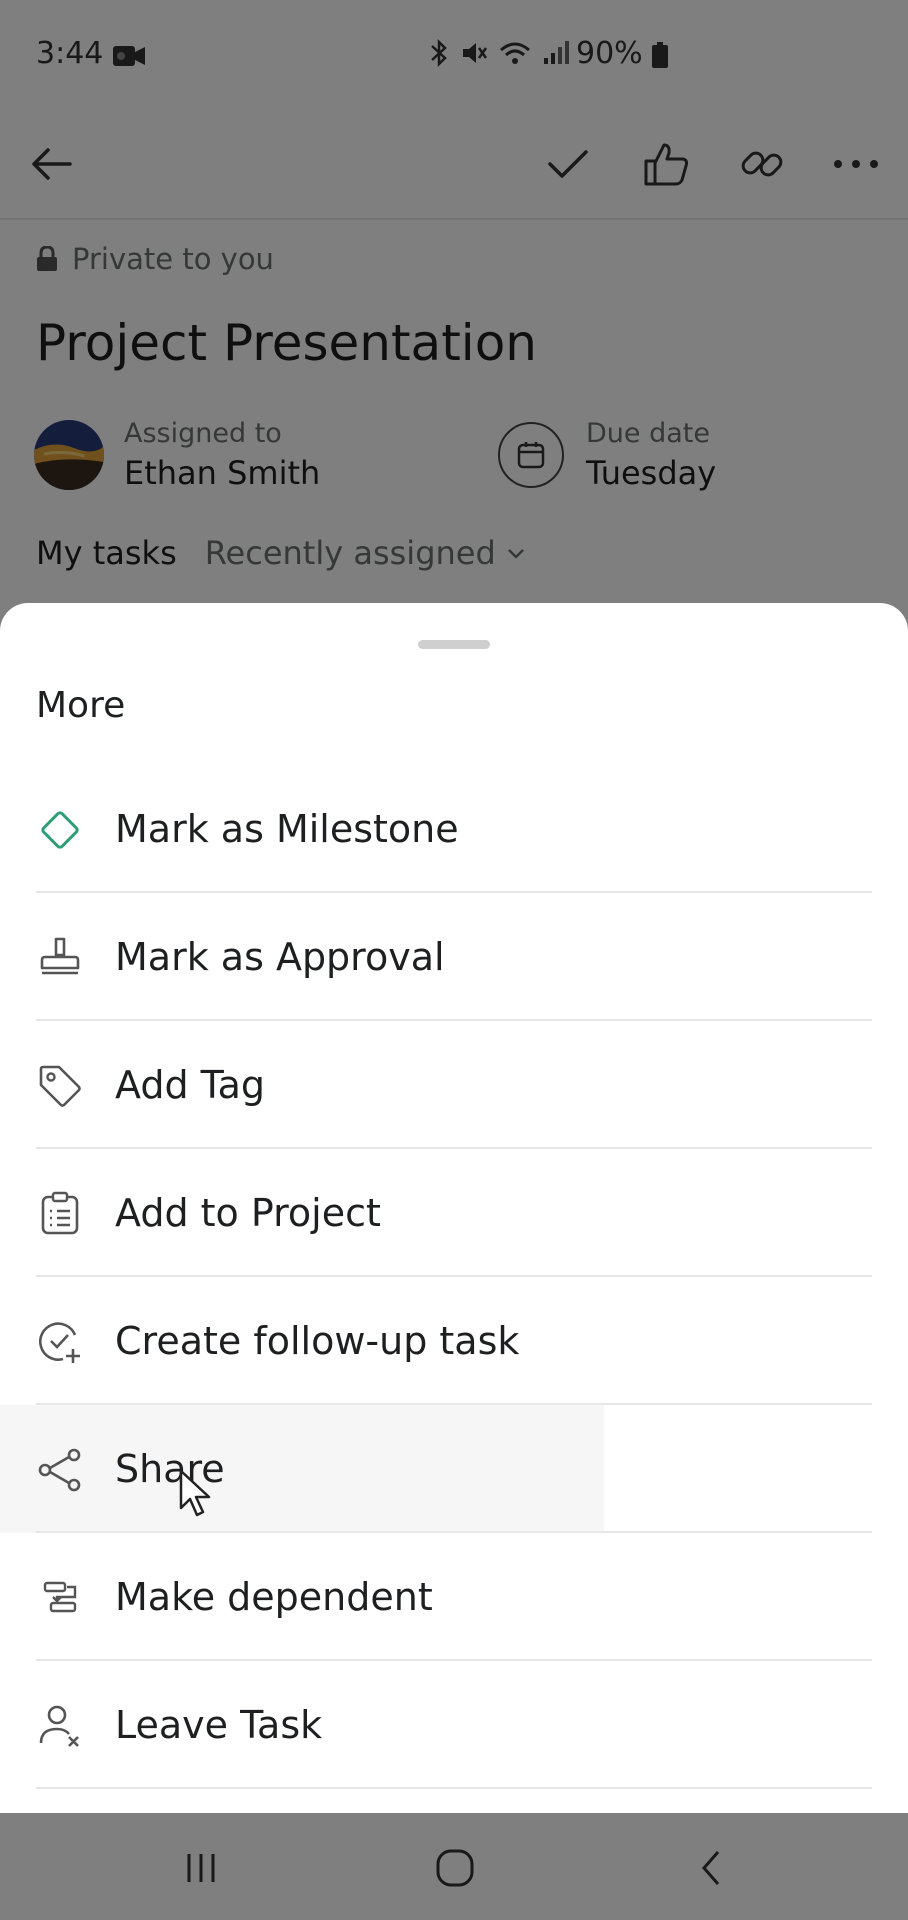 This screenshot has width=908, height=1920. Describe the element at coordinates (648, 433) in the screenshot. I see `due-date-label: Due date` at that location.